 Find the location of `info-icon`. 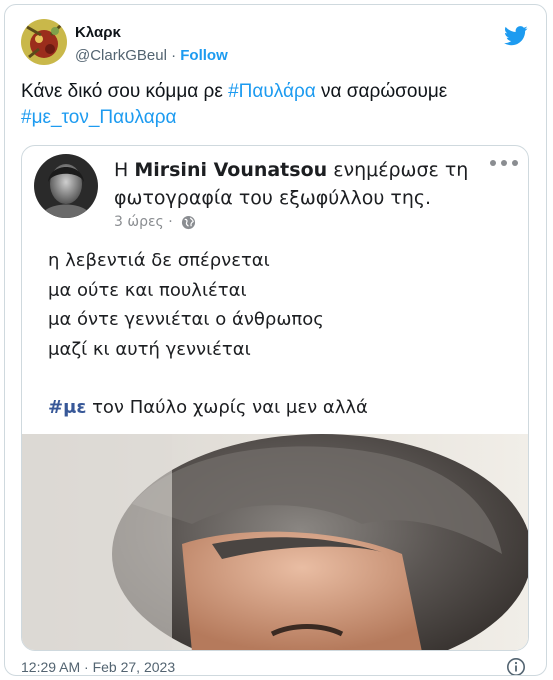

info-icon is located at coordinates (516, 666).